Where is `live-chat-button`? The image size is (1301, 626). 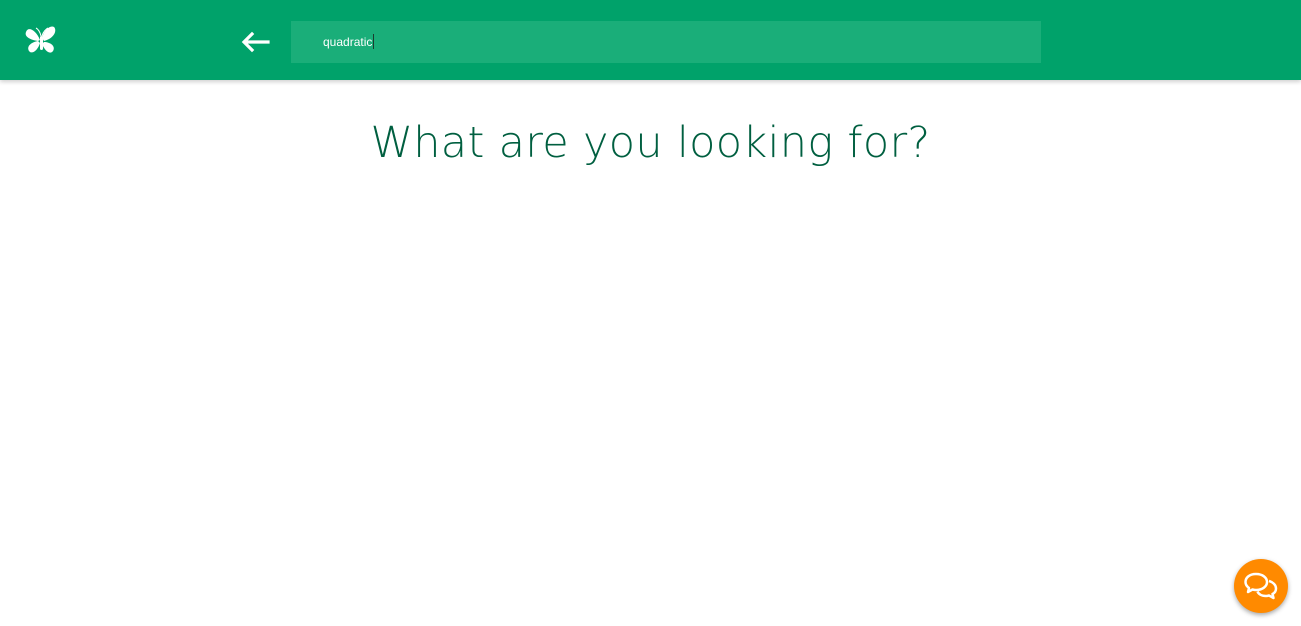 live-chat-button is located at coordinates (1261, 586).